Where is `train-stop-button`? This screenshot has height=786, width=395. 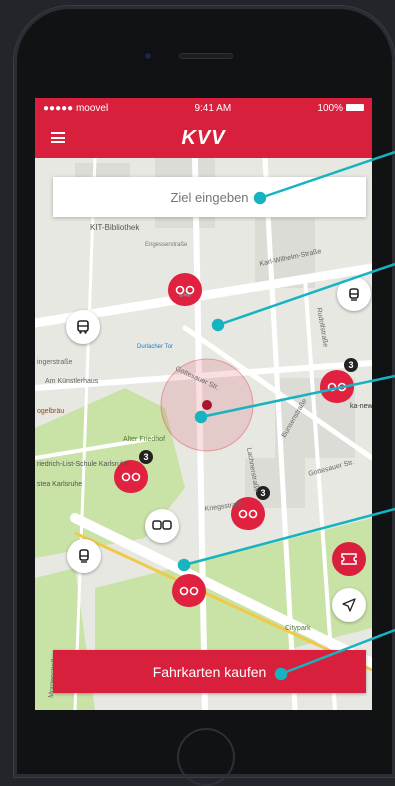 train-stop-button is located at coordinates (84, 556).